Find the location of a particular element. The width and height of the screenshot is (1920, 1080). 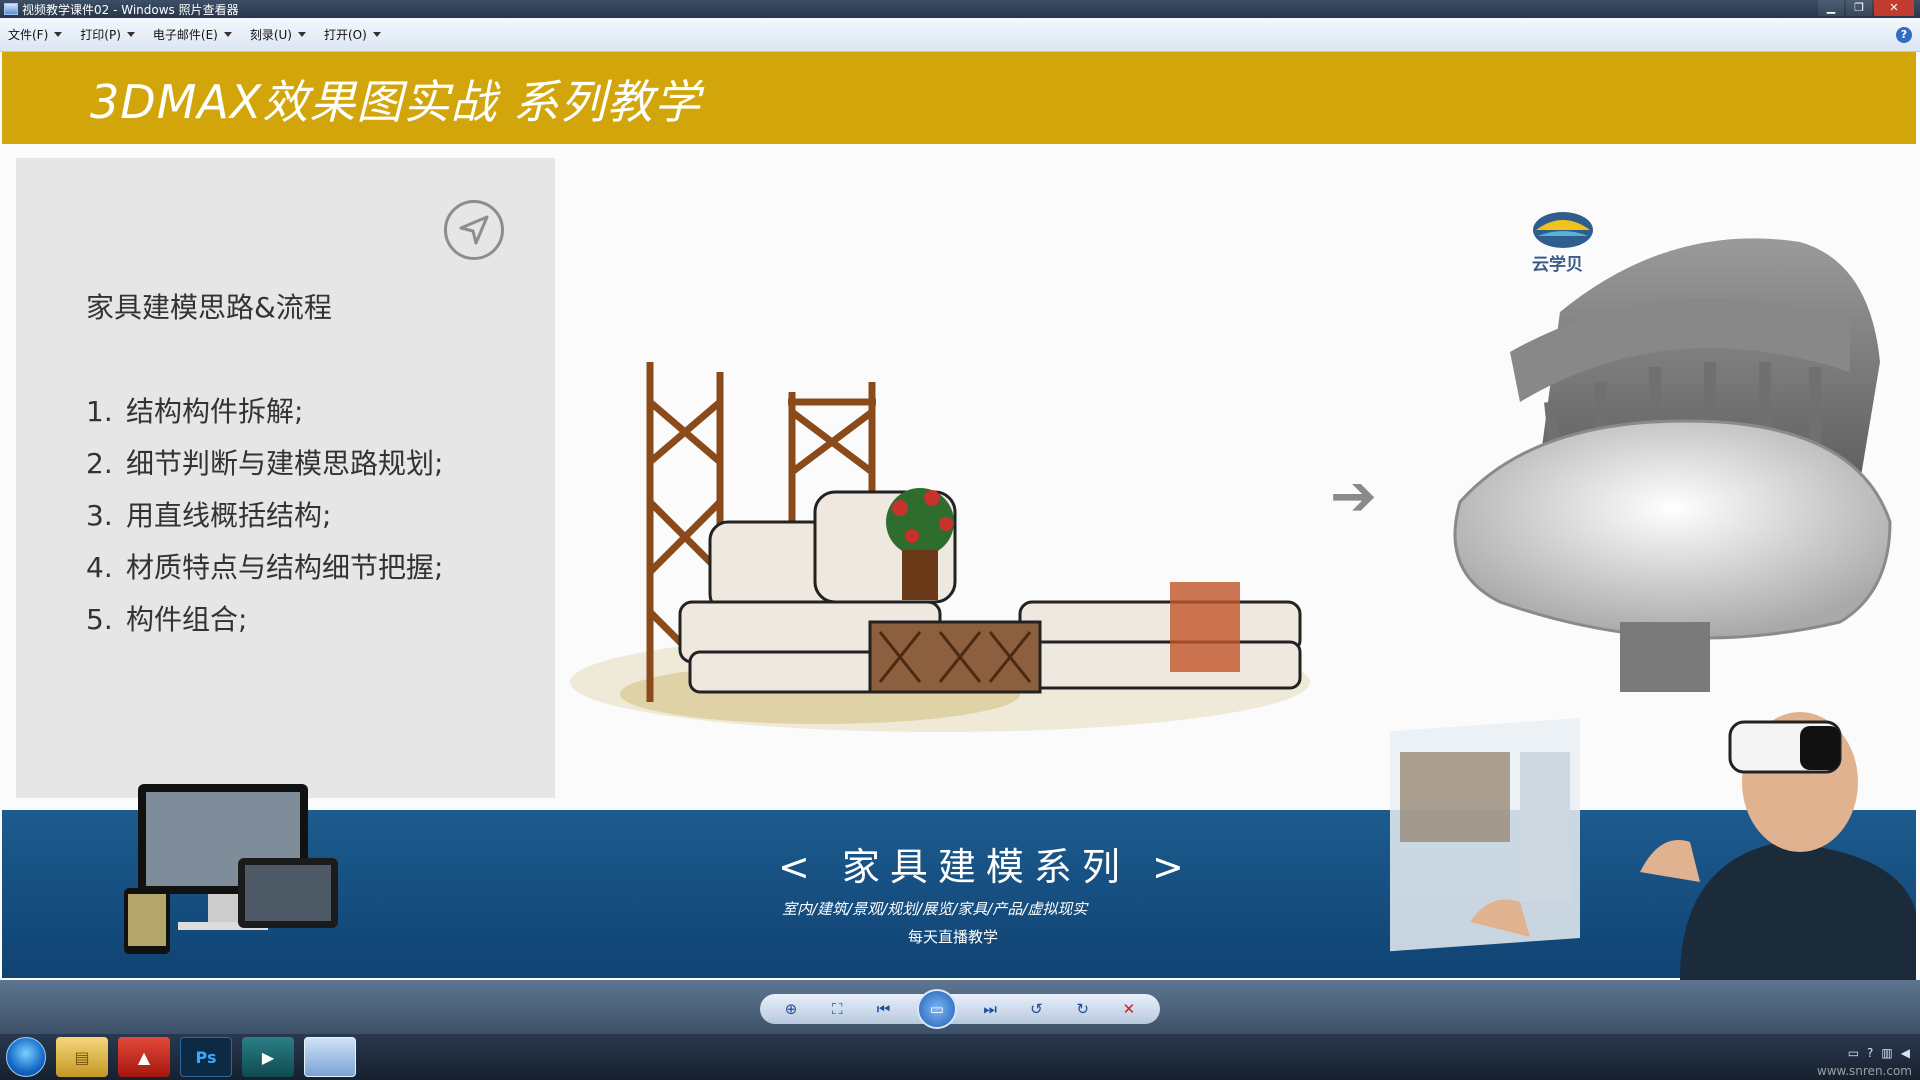

photoshop-icon: Ps is located at coordinates (206, 1057).